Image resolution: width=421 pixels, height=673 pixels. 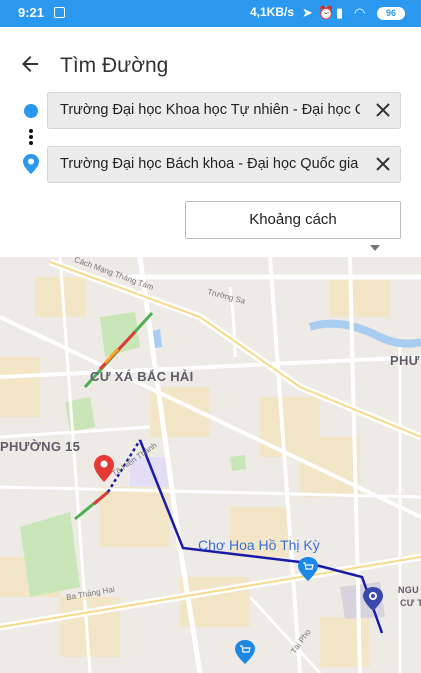 What do you see at coordinates (383, 110) in the screenshot?
I see `clear-origin-icon` at bounding box center [383, 110].